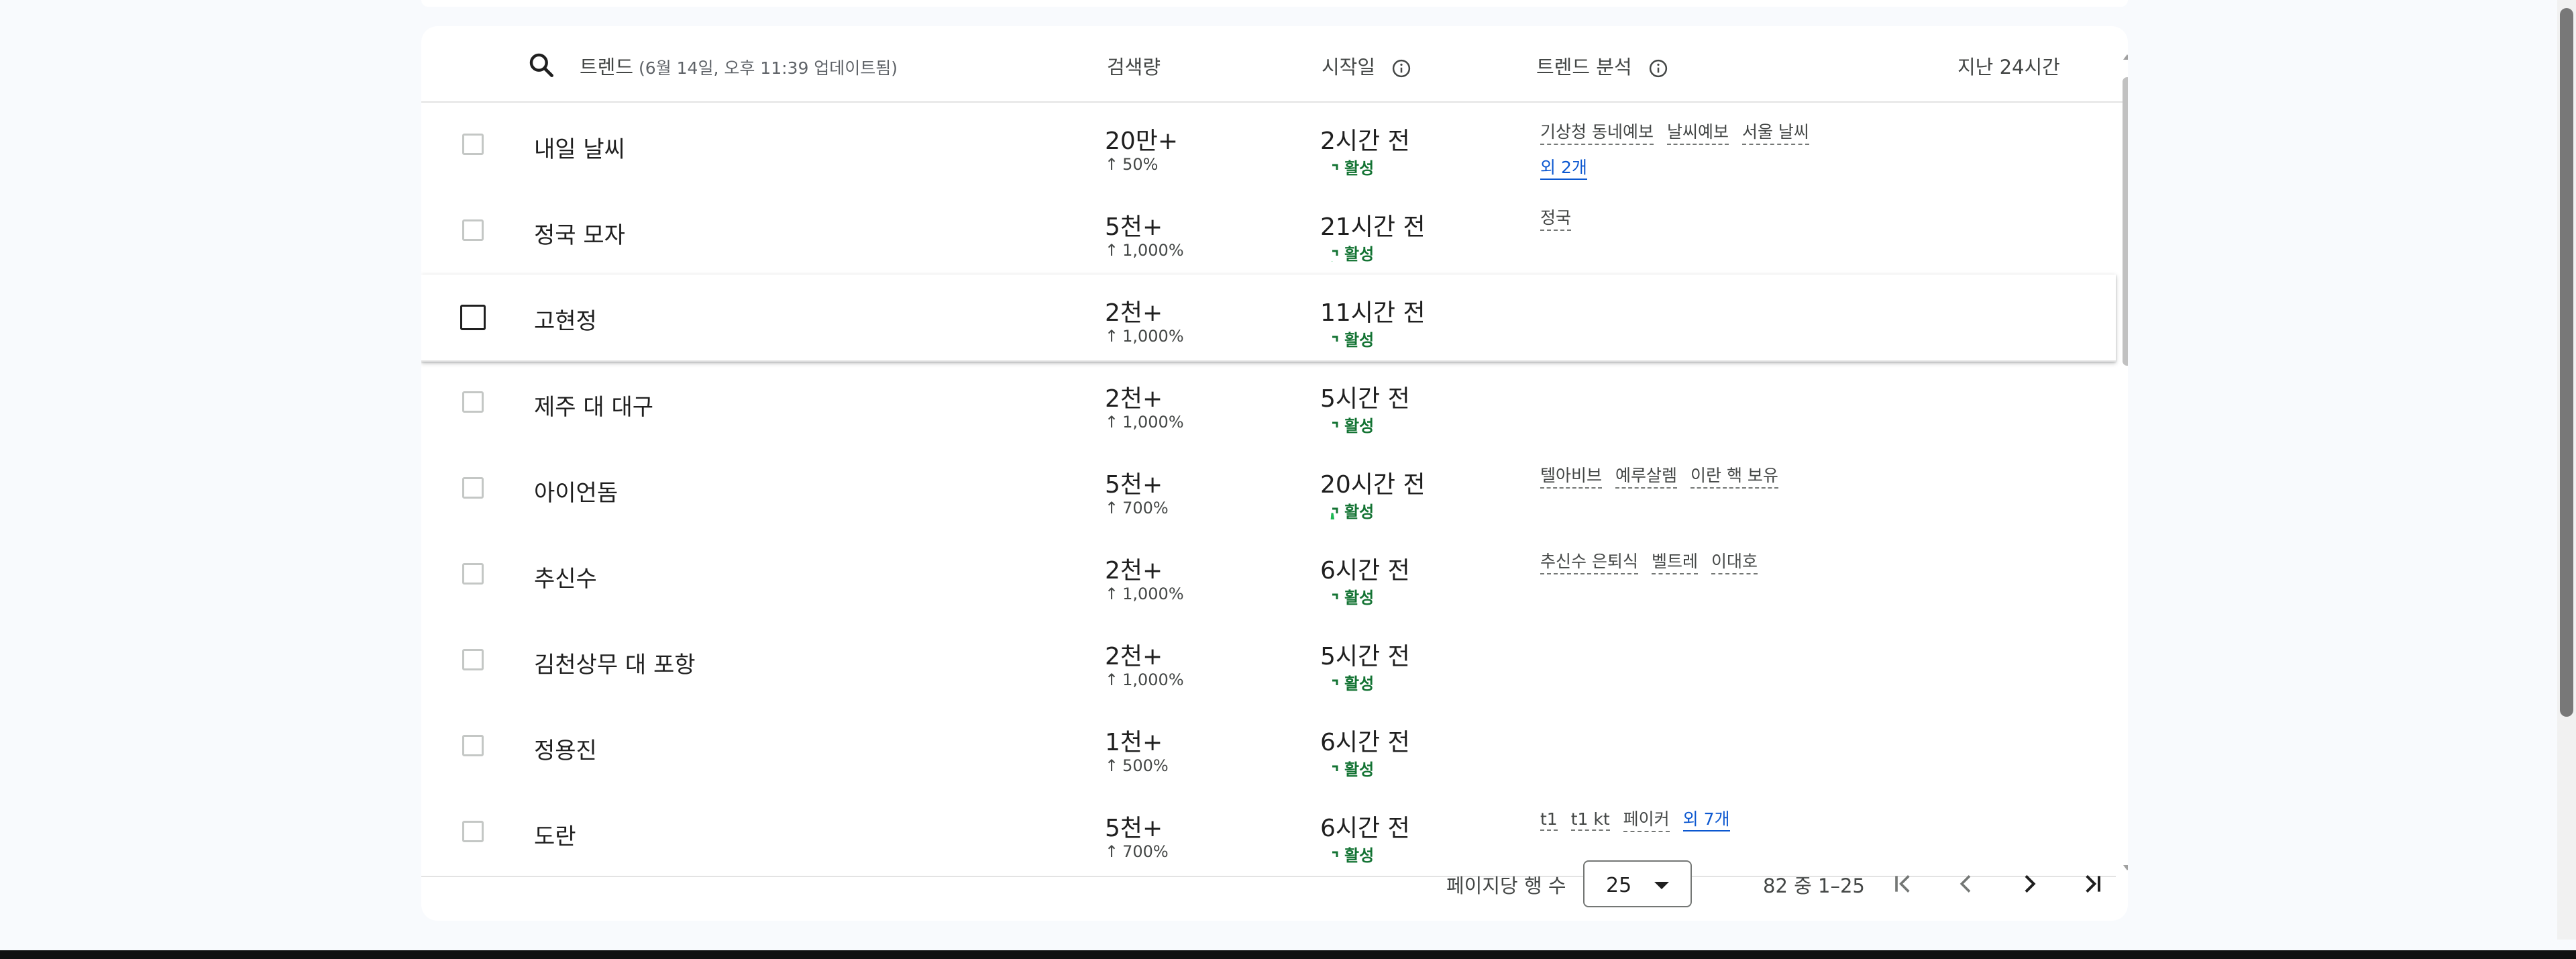  I want to click on last-page-button, so click(2092, 884).